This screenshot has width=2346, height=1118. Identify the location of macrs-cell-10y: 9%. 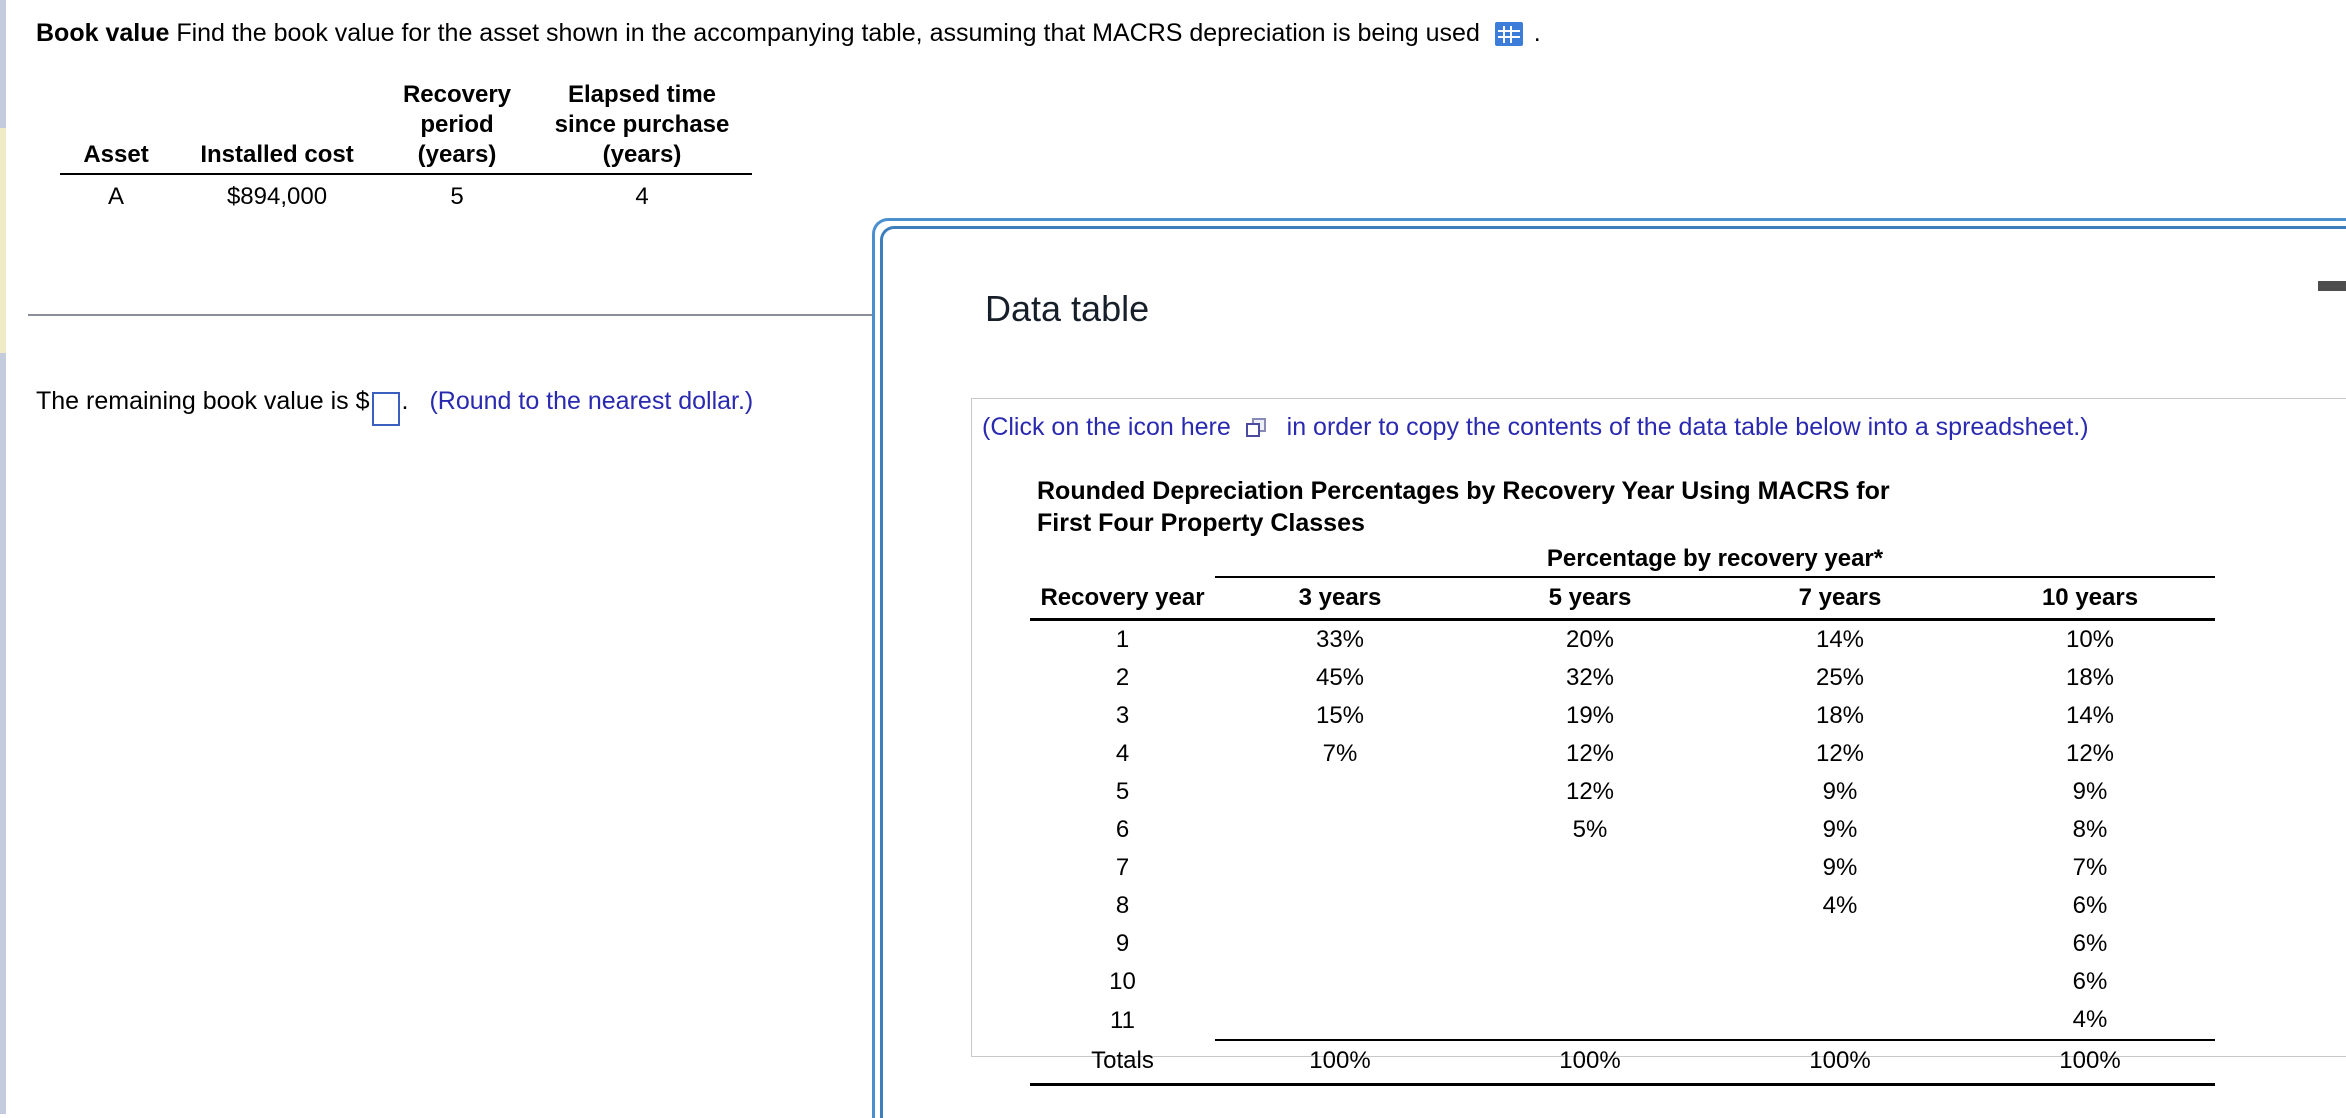
(2090, 791).